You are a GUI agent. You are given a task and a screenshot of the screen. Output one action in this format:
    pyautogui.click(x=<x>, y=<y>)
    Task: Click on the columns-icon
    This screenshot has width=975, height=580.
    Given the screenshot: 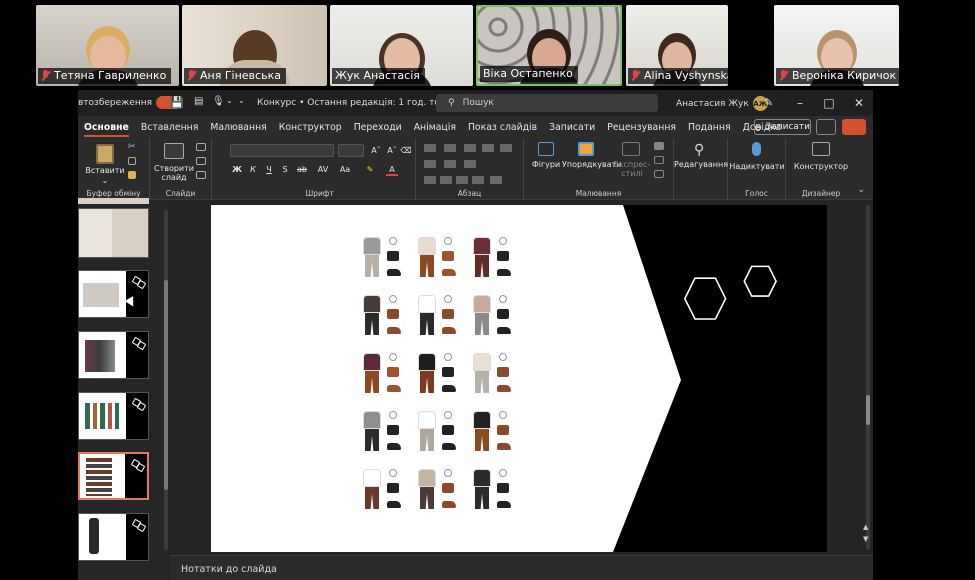 What is the action you would take?
    pyautogui.click(x=496, y=180)
    